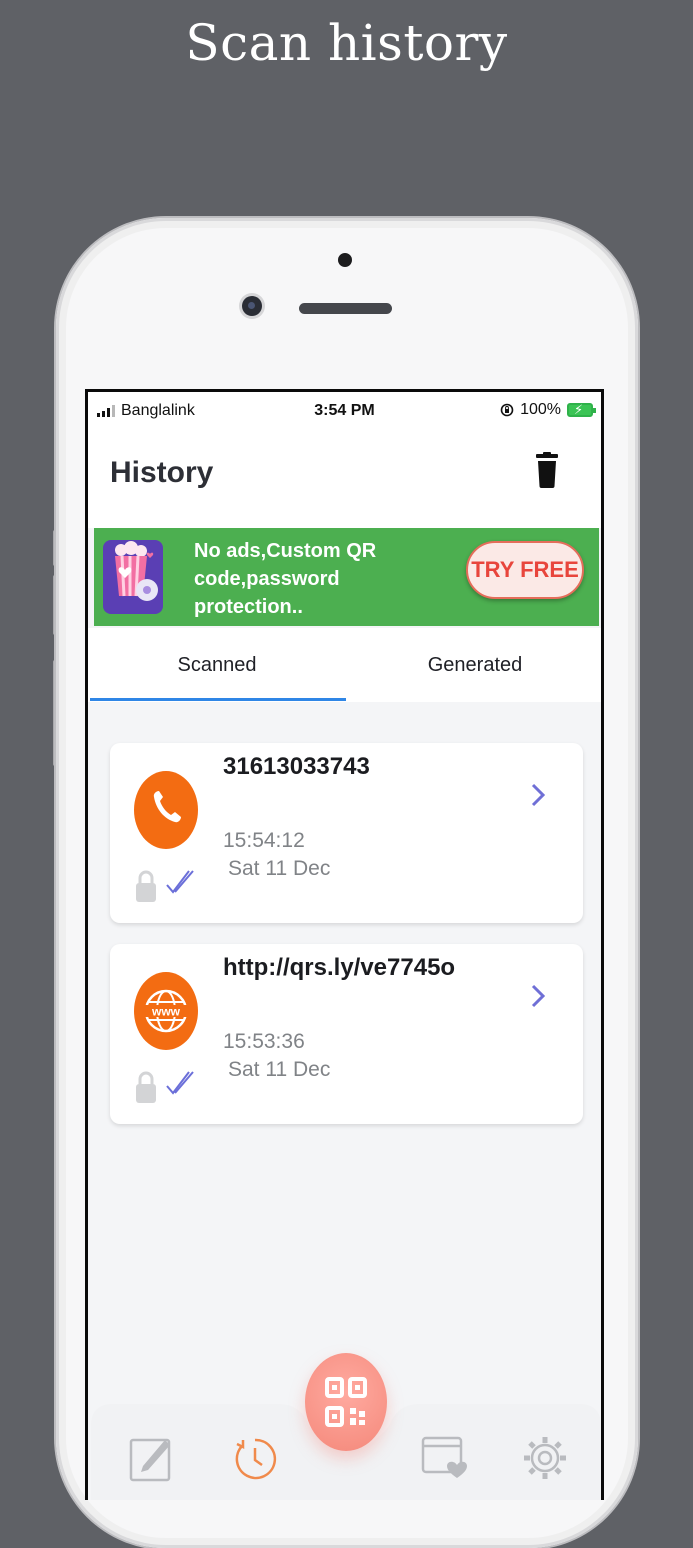 The image size is (693, 1548). I want to click on history-tabs: Scanned Generated, so click(344, 665).